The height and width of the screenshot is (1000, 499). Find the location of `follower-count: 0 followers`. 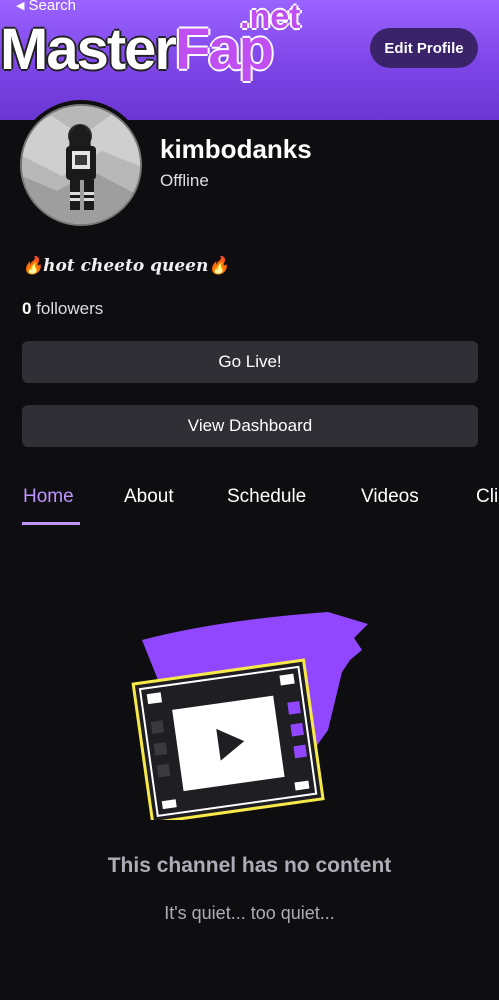

follower-count: 0 followers is located at coordinates (62, 309).